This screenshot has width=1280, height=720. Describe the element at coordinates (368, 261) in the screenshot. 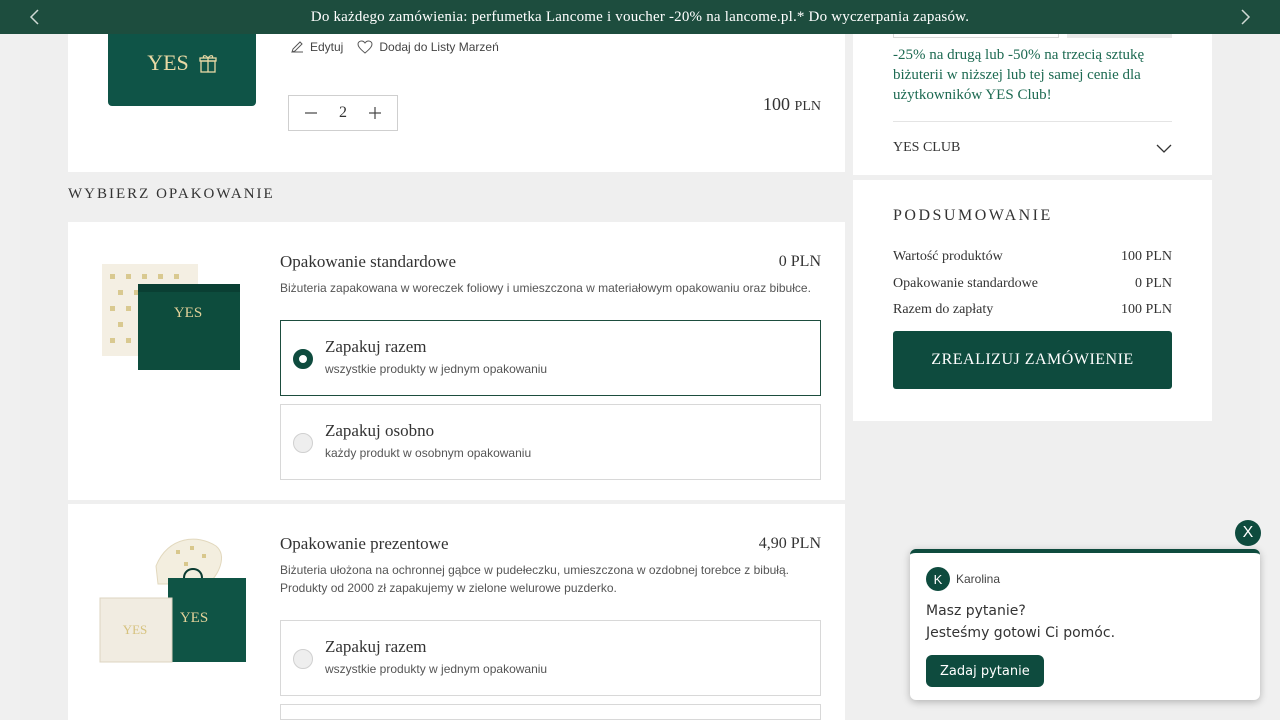

I see `standard-packaging-title: Opakowanie standardowe` at that location.